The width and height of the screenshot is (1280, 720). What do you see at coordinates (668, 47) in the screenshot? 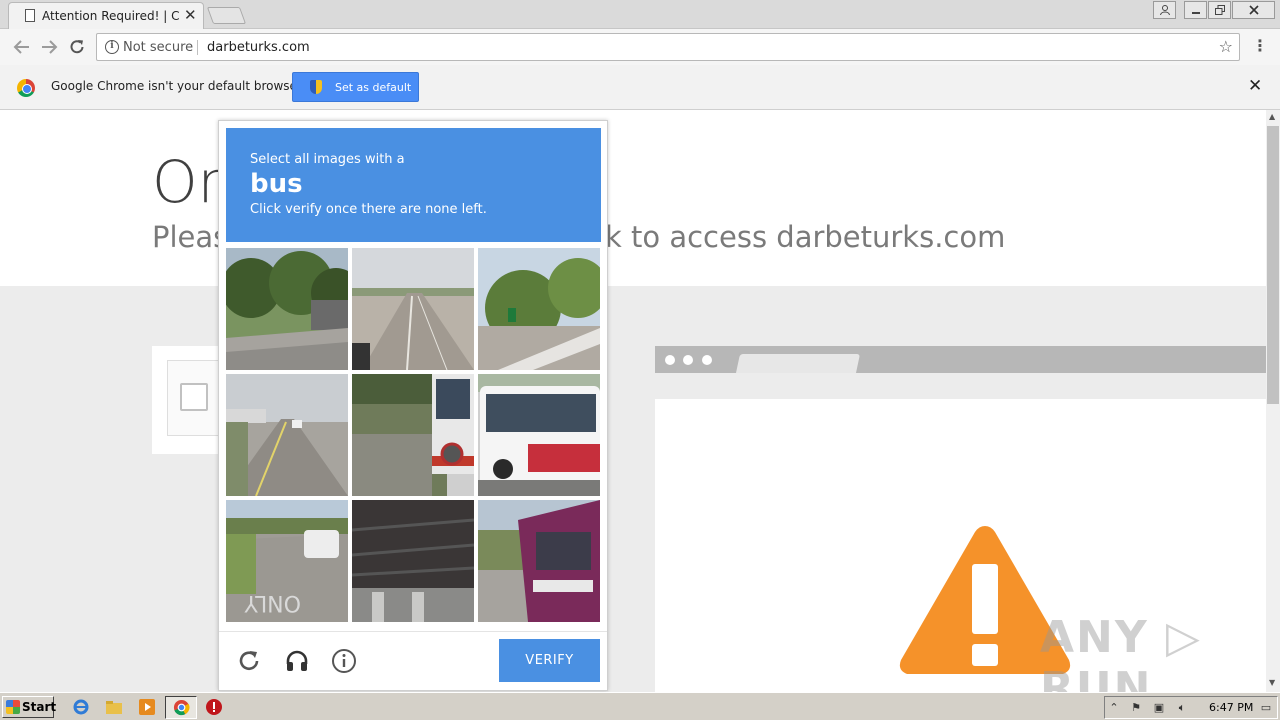
I see `address-bar: i Not secure darbeturks.com ☆` at bounding box center [668, 47].